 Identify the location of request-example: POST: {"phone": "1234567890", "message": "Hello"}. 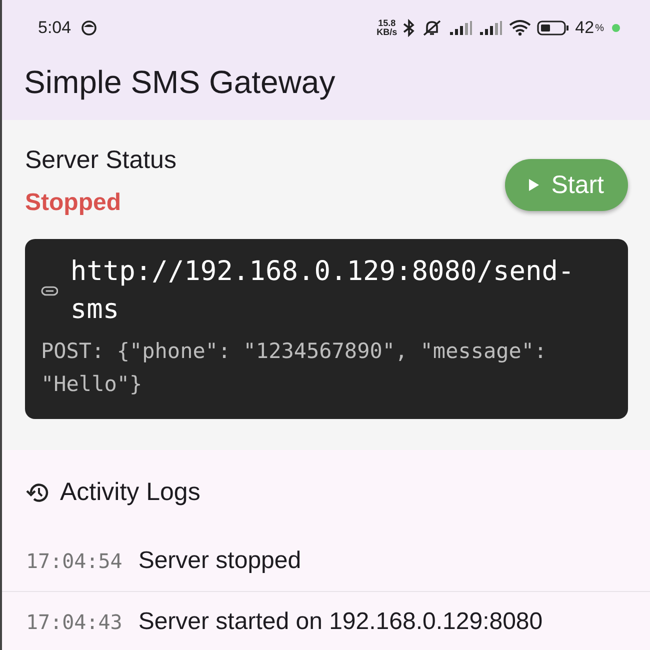
(294, 368).